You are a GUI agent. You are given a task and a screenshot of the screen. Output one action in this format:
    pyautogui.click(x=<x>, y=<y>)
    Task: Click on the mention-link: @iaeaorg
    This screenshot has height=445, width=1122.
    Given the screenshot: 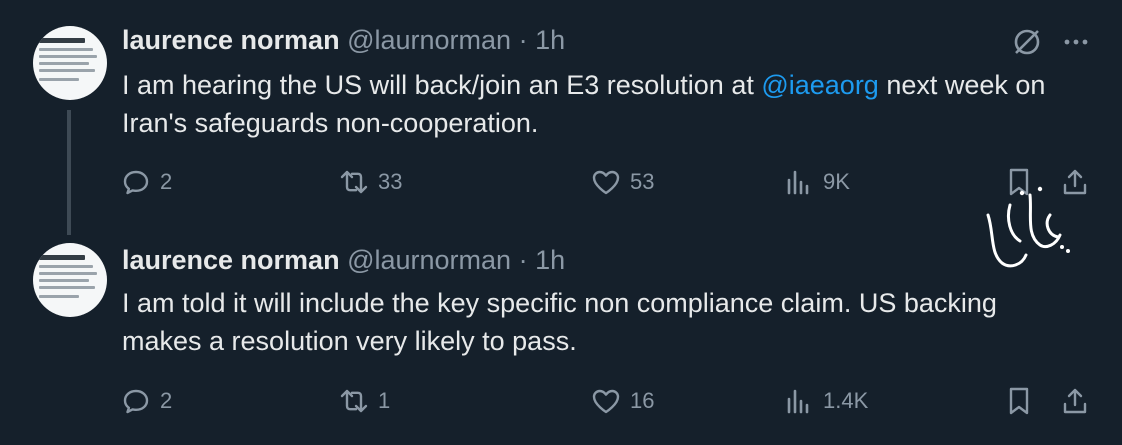 What is the action you would take?
    pyautogui.click(x=819, y=85)
    